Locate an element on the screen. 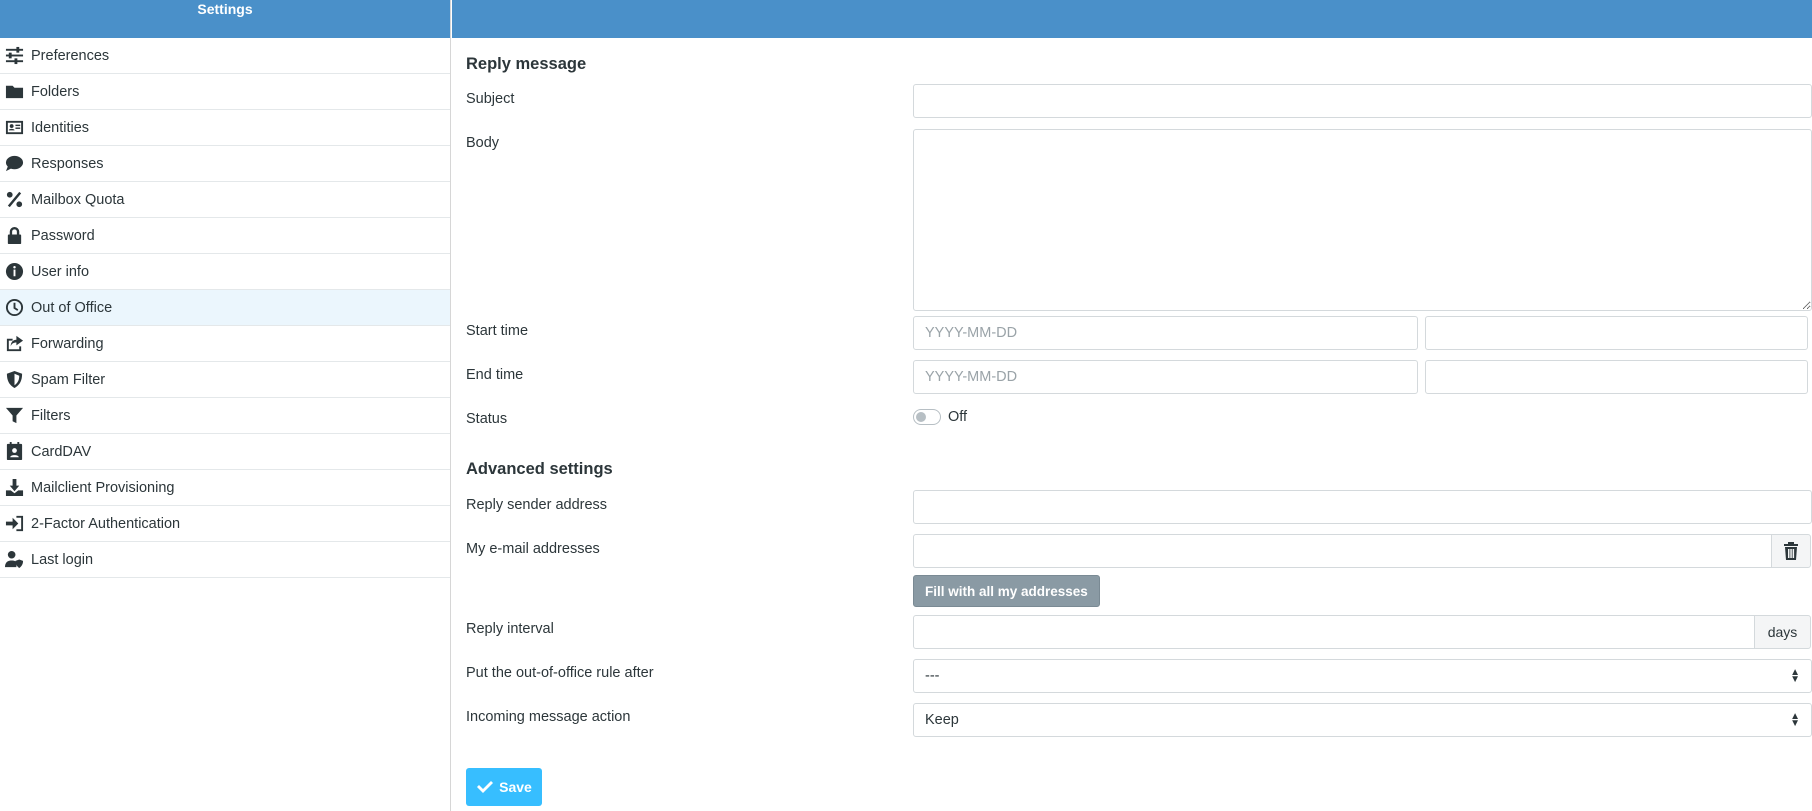  sidebar-item-label: Last login is located at coordinates (62, 559).